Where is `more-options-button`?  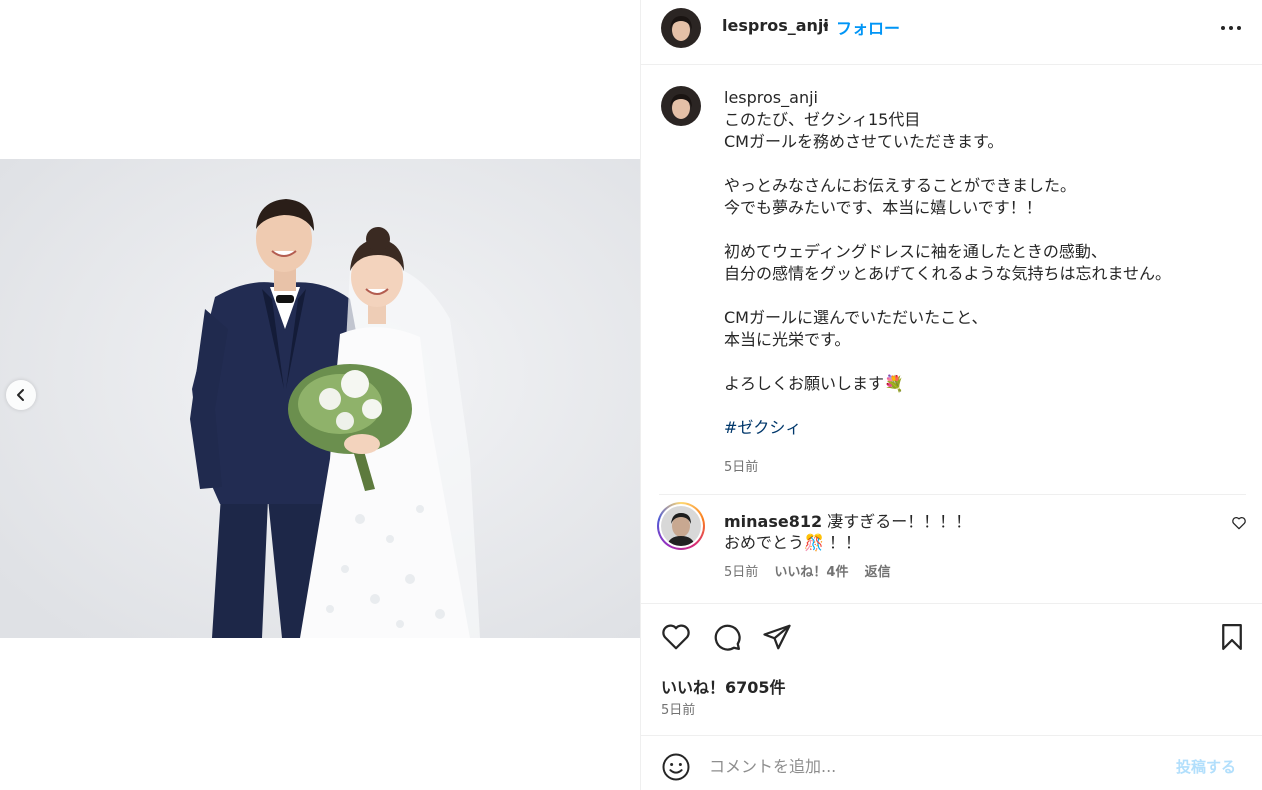
more-options-button is located at coordinates (1231, 28).